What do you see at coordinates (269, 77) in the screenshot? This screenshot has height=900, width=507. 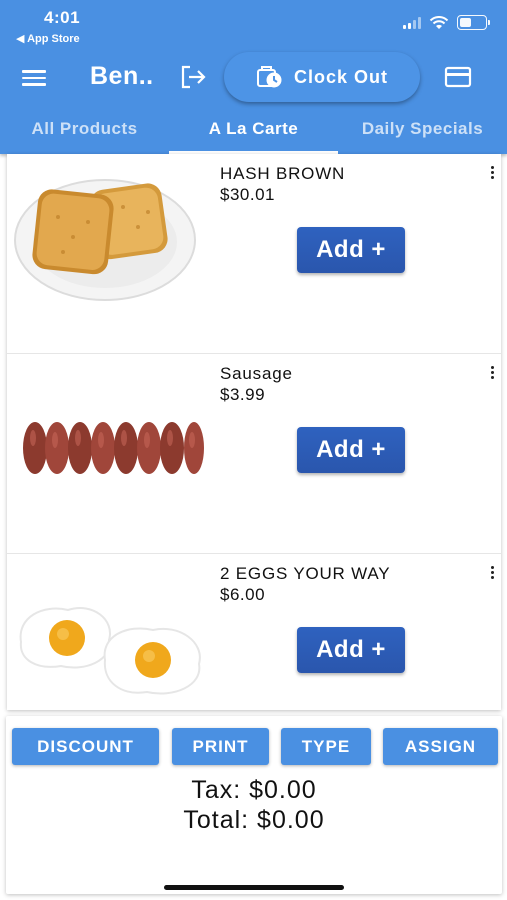 I see `clock-icon` at bounding box center [269, 77].